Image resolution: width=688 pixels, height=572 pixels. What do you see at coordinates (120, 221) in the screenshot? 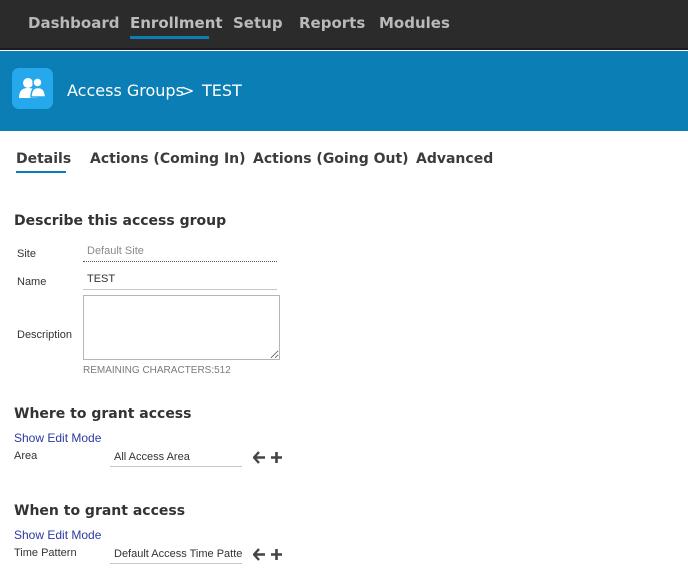
I see `describe-heading: Describe this access group` at bounding box center [120, 221].